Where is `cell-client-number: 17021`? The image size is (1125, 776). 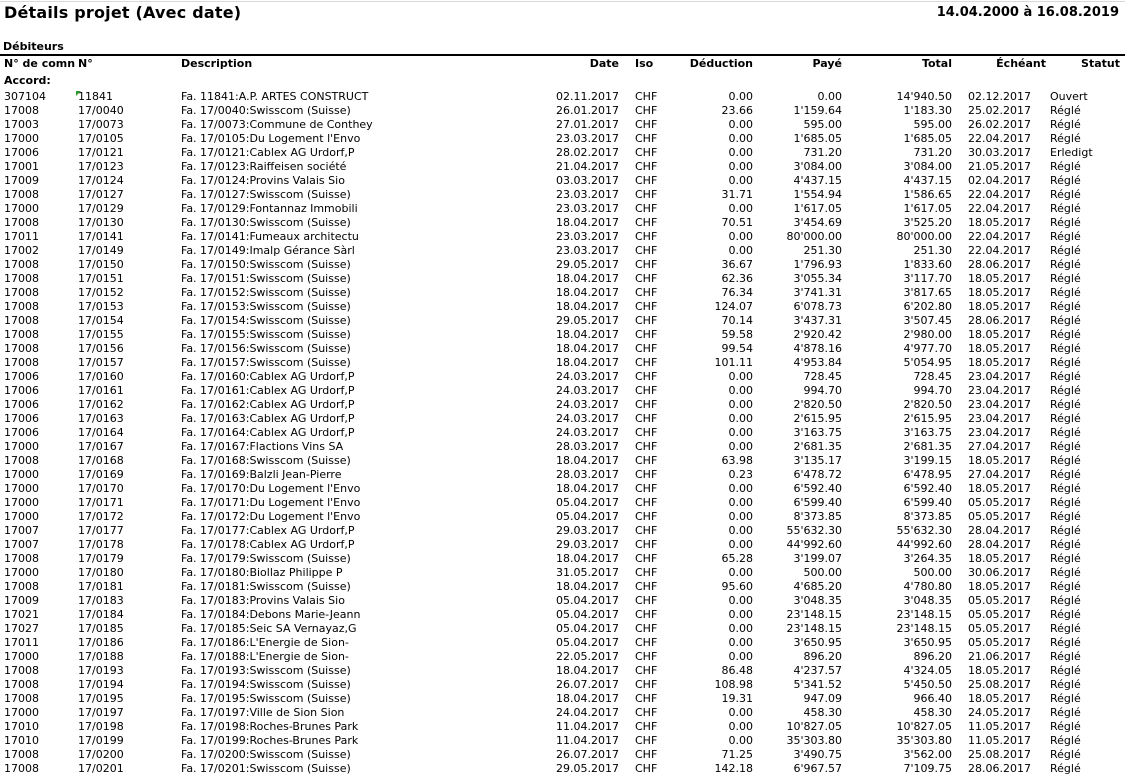
cell-client-number: 17021 is located at coordinates (21, 614).